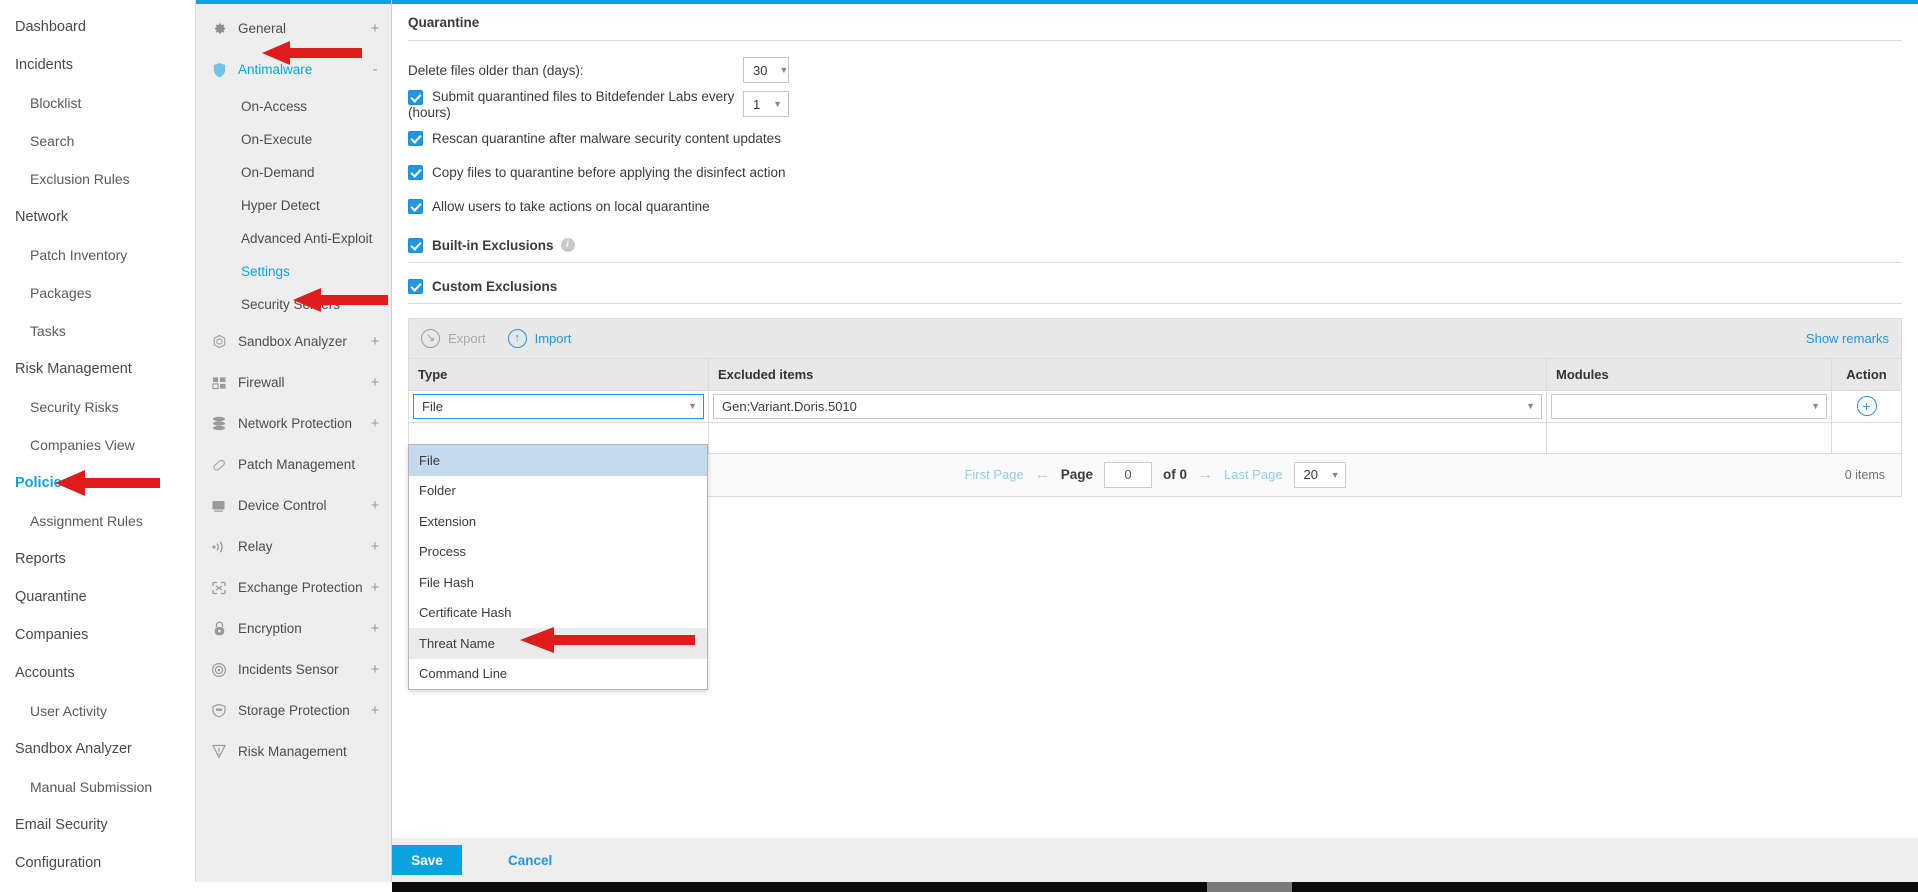 This screenshot has height=892, width=1918. I want to click on sidebar-item-risk-management: Risk Management, so click(97, 369).